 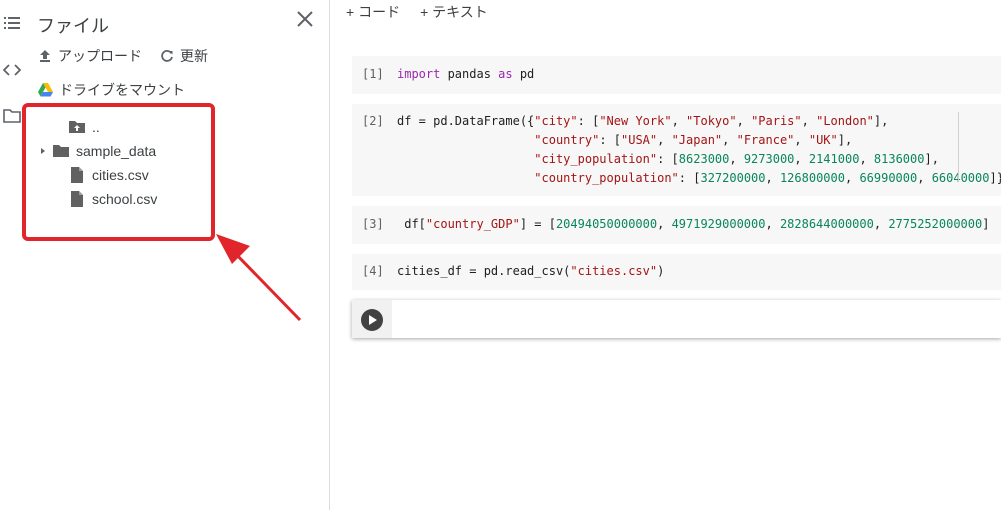 I want to click on highlight-box, so click(x=118, y=172).